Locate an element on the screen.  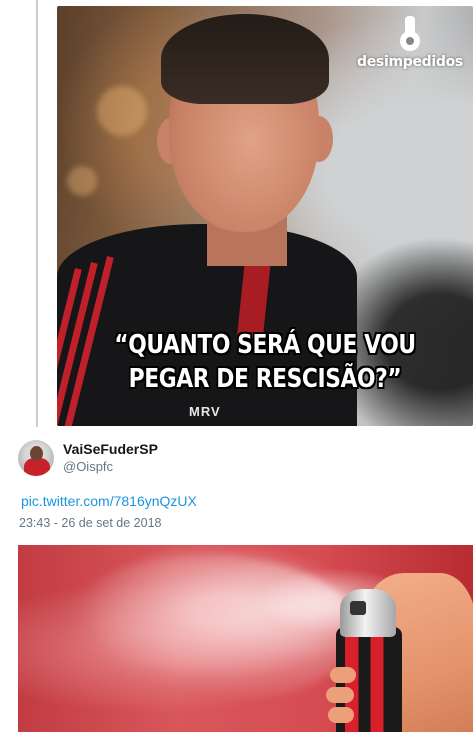
whistle-logo-icon is located at coordinates (410, 33).